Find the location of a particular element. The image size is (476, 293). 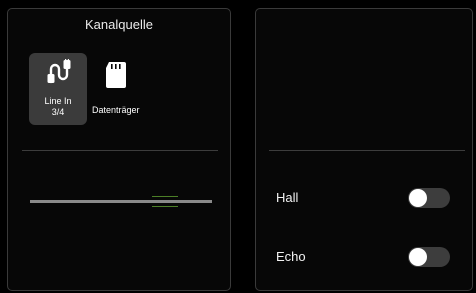

hall-label: Hall is located at coordinates (287, 197).